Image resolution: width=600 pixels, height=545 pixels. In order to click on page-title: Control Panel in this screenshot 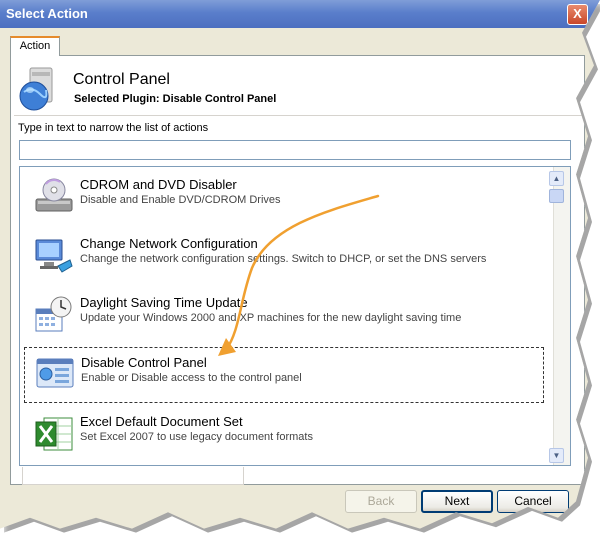, I will do `click(121, 79)`.